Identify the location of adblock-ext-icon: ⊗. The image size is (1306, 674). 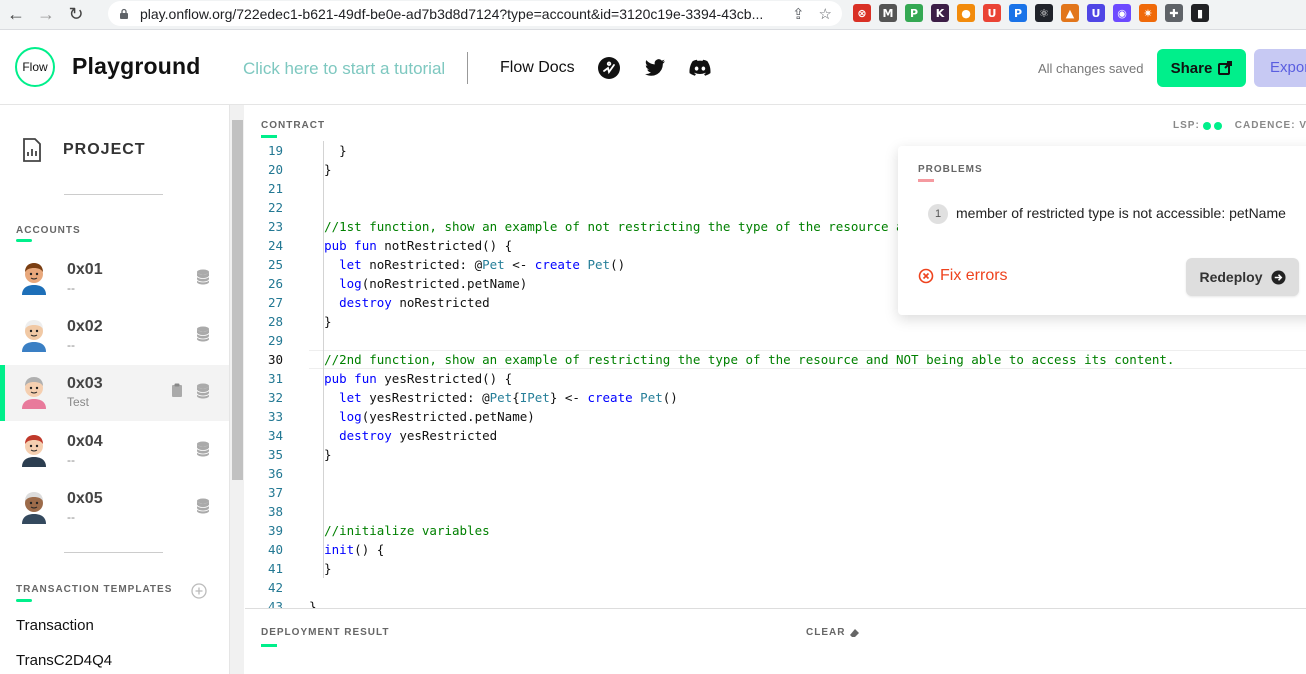
(862, 13).